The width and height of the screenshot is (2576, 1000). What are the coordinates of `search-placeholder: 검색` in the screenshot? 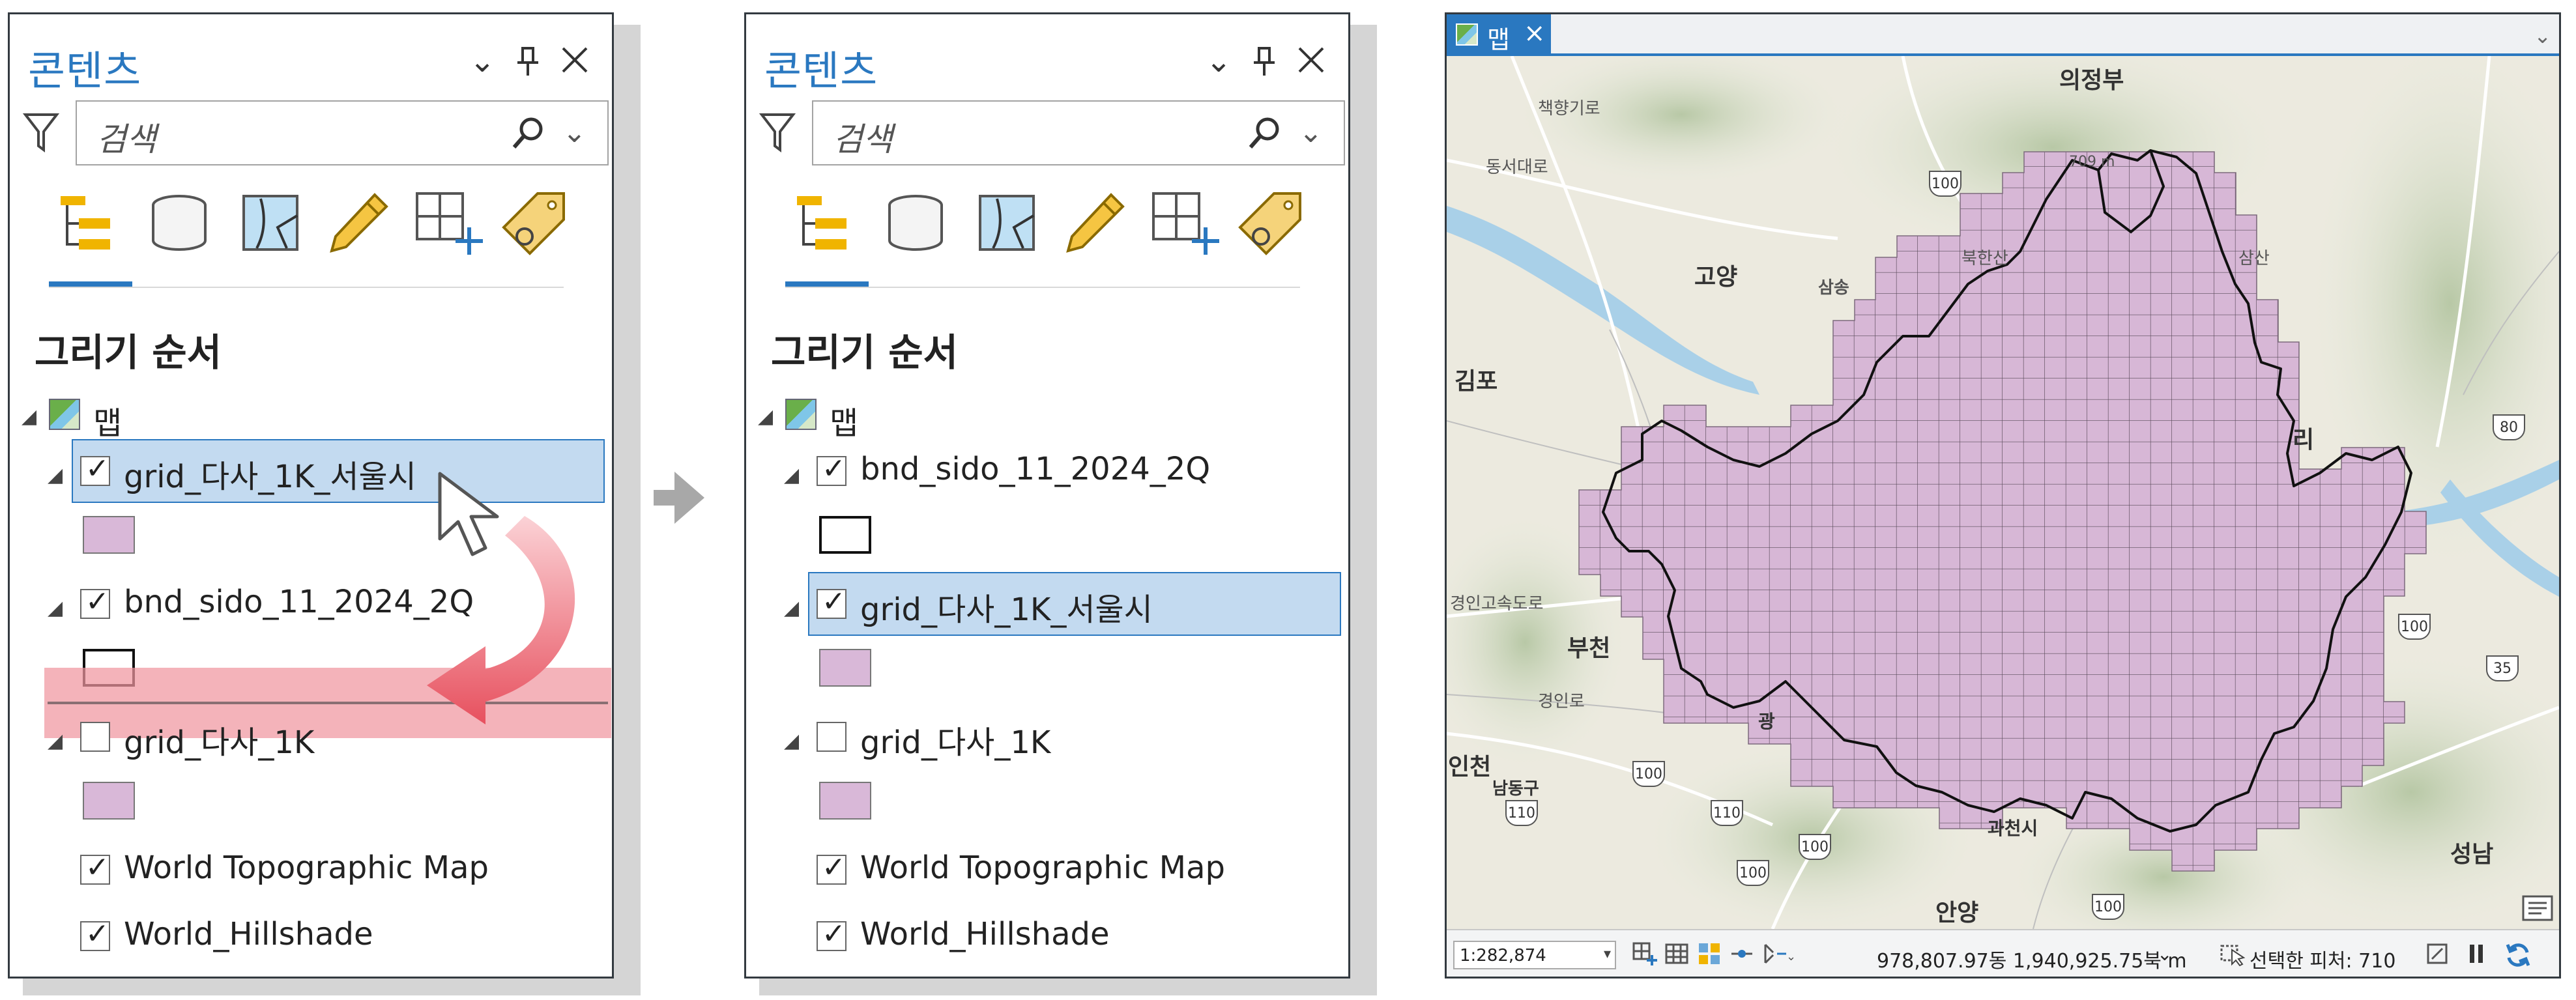 It's located at (126, 139).